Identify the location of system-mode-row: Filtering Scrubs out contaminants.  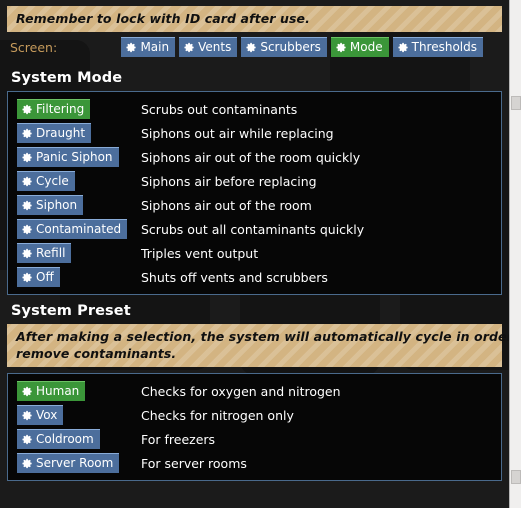
(254, 109).